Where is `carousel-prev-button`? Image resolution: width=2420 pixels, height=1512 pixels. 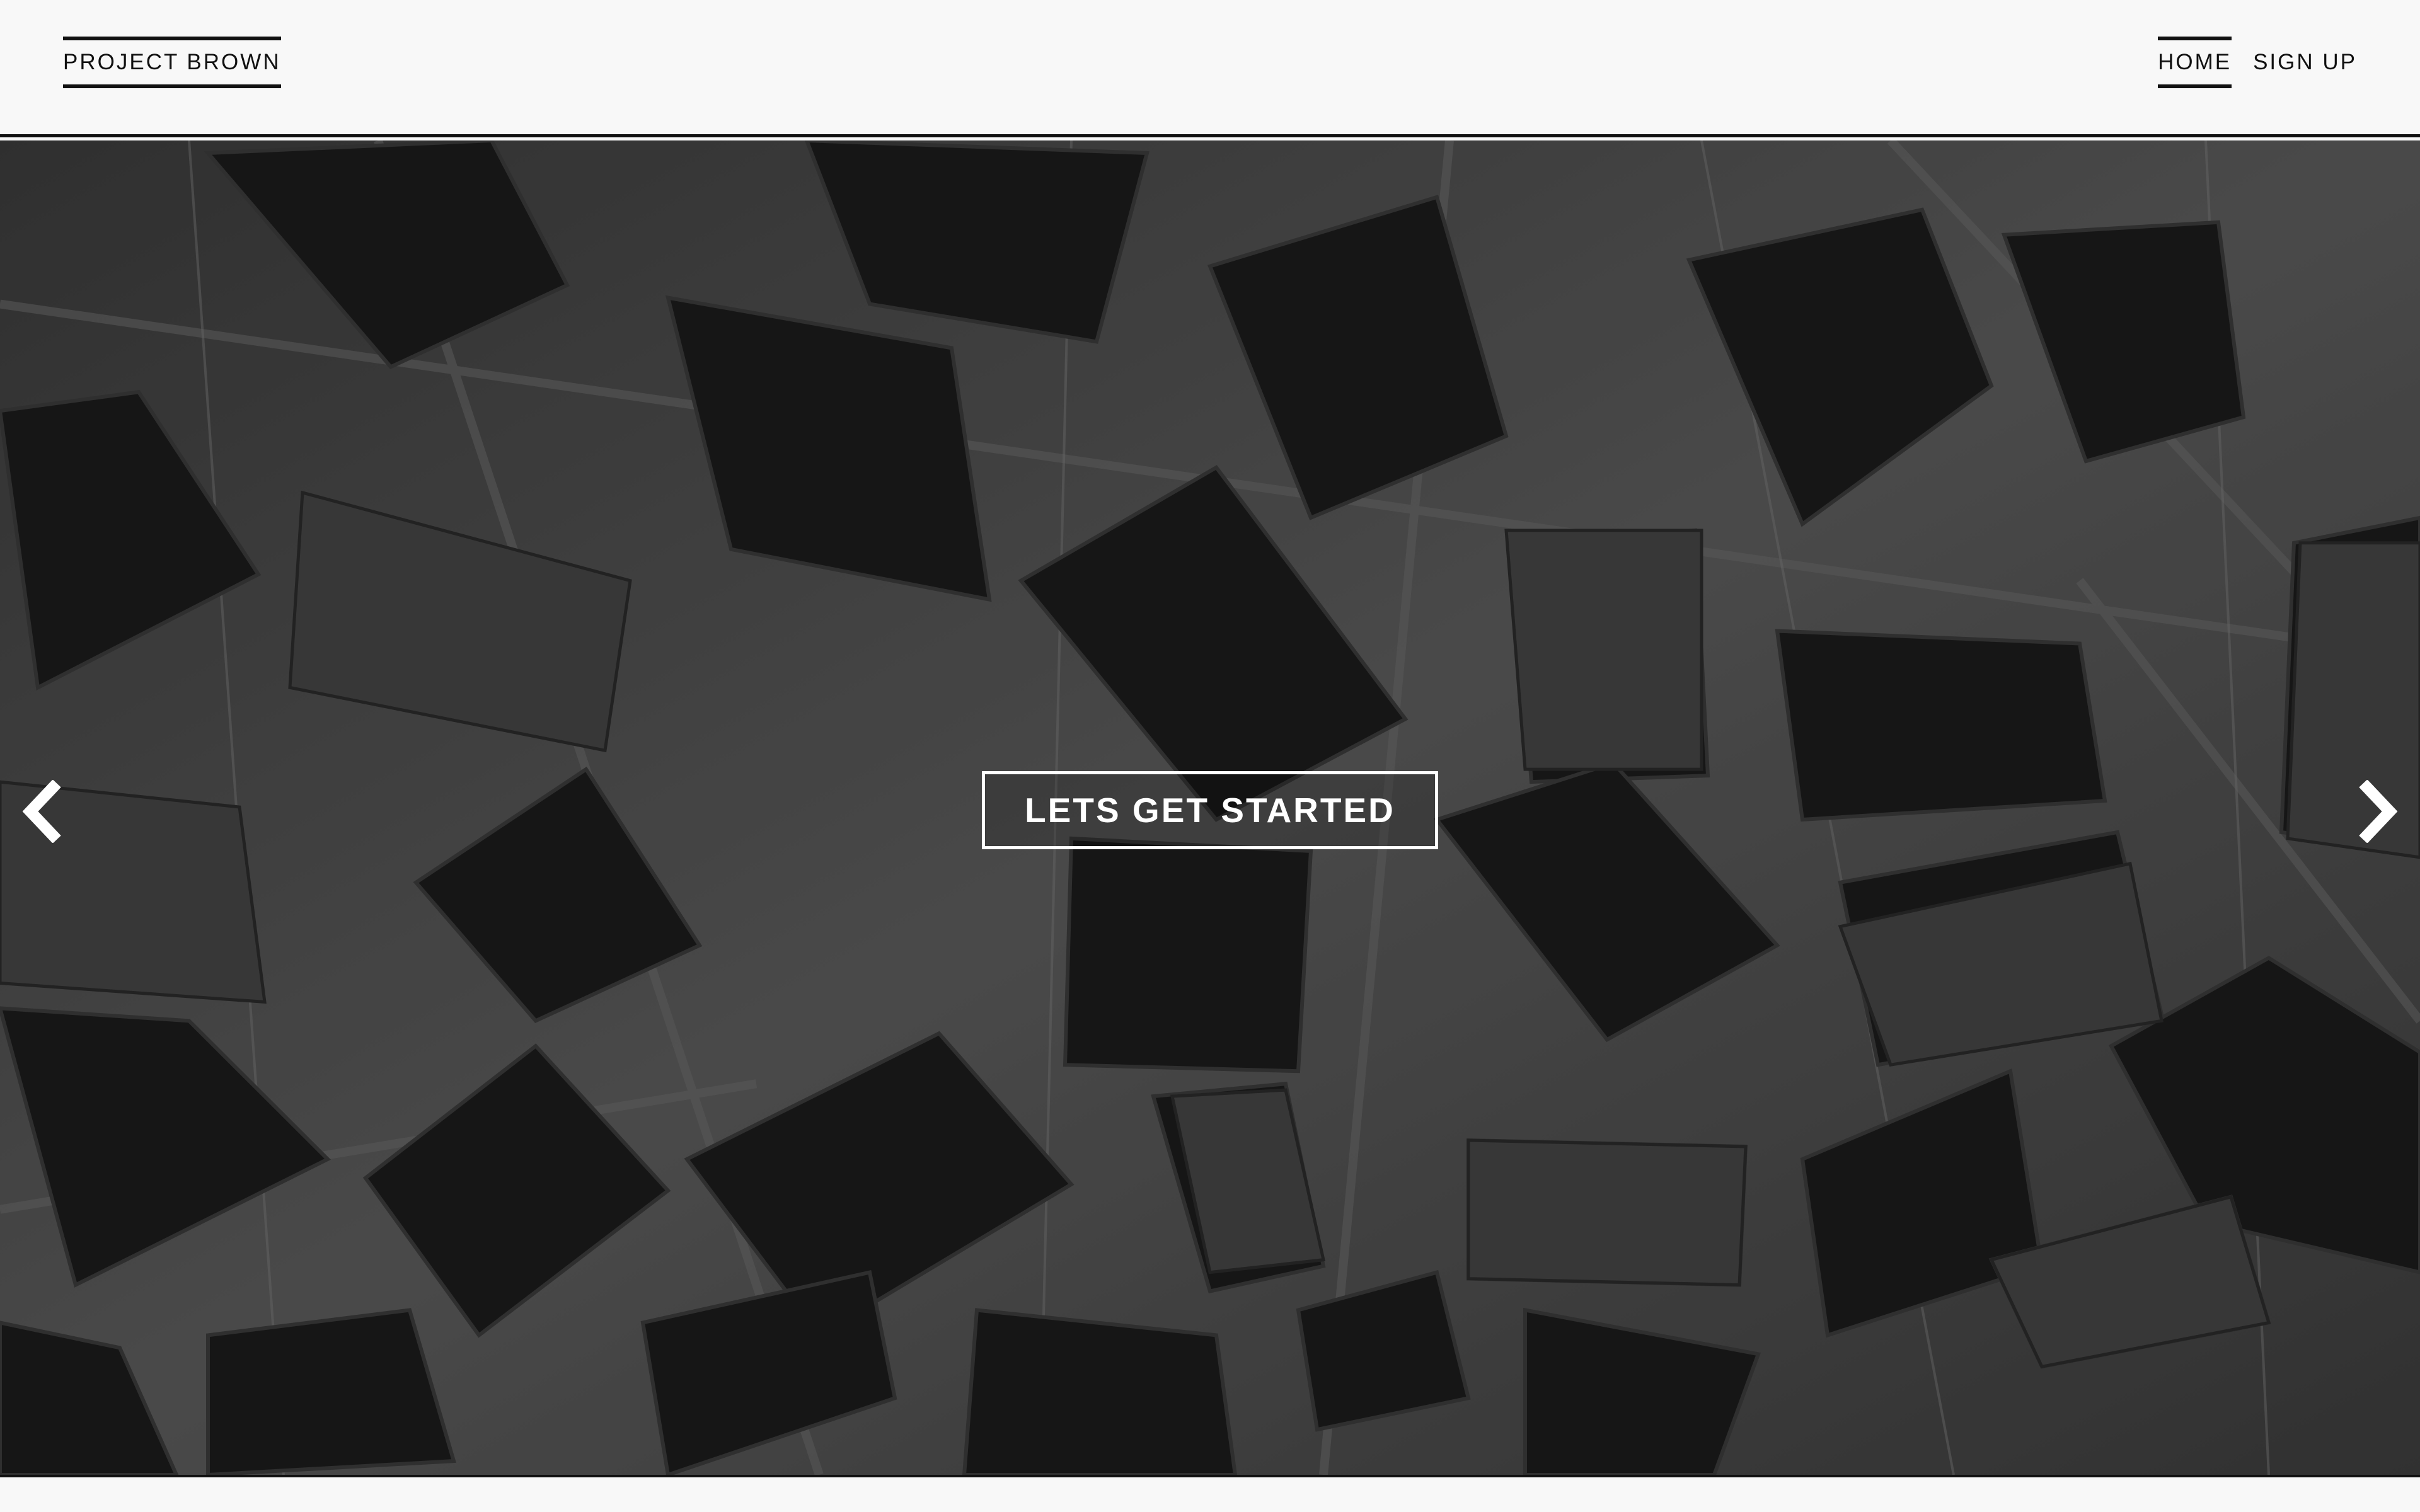
carousel-prev-button is located at coordinates (42, 811).